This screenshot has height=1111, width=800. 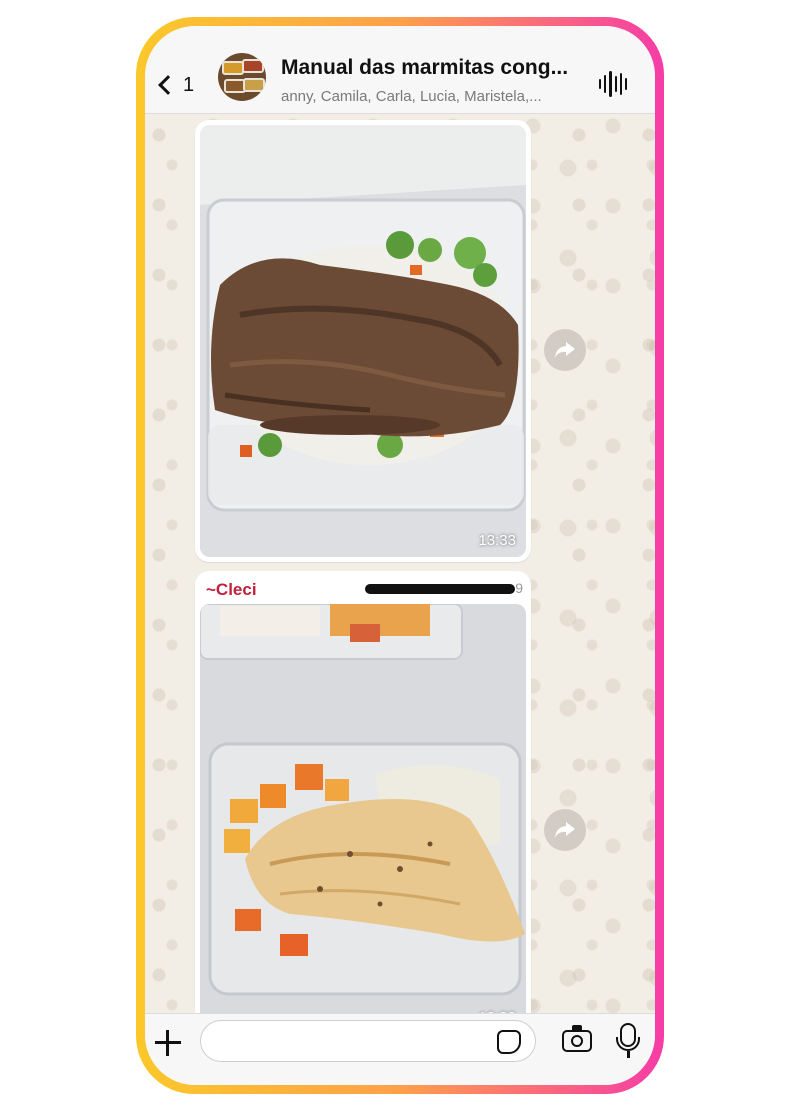 What do you see at coordinates (628, 1044) in the screenshot?
I see `microphone-stand` at bounding box center [628, 1044].